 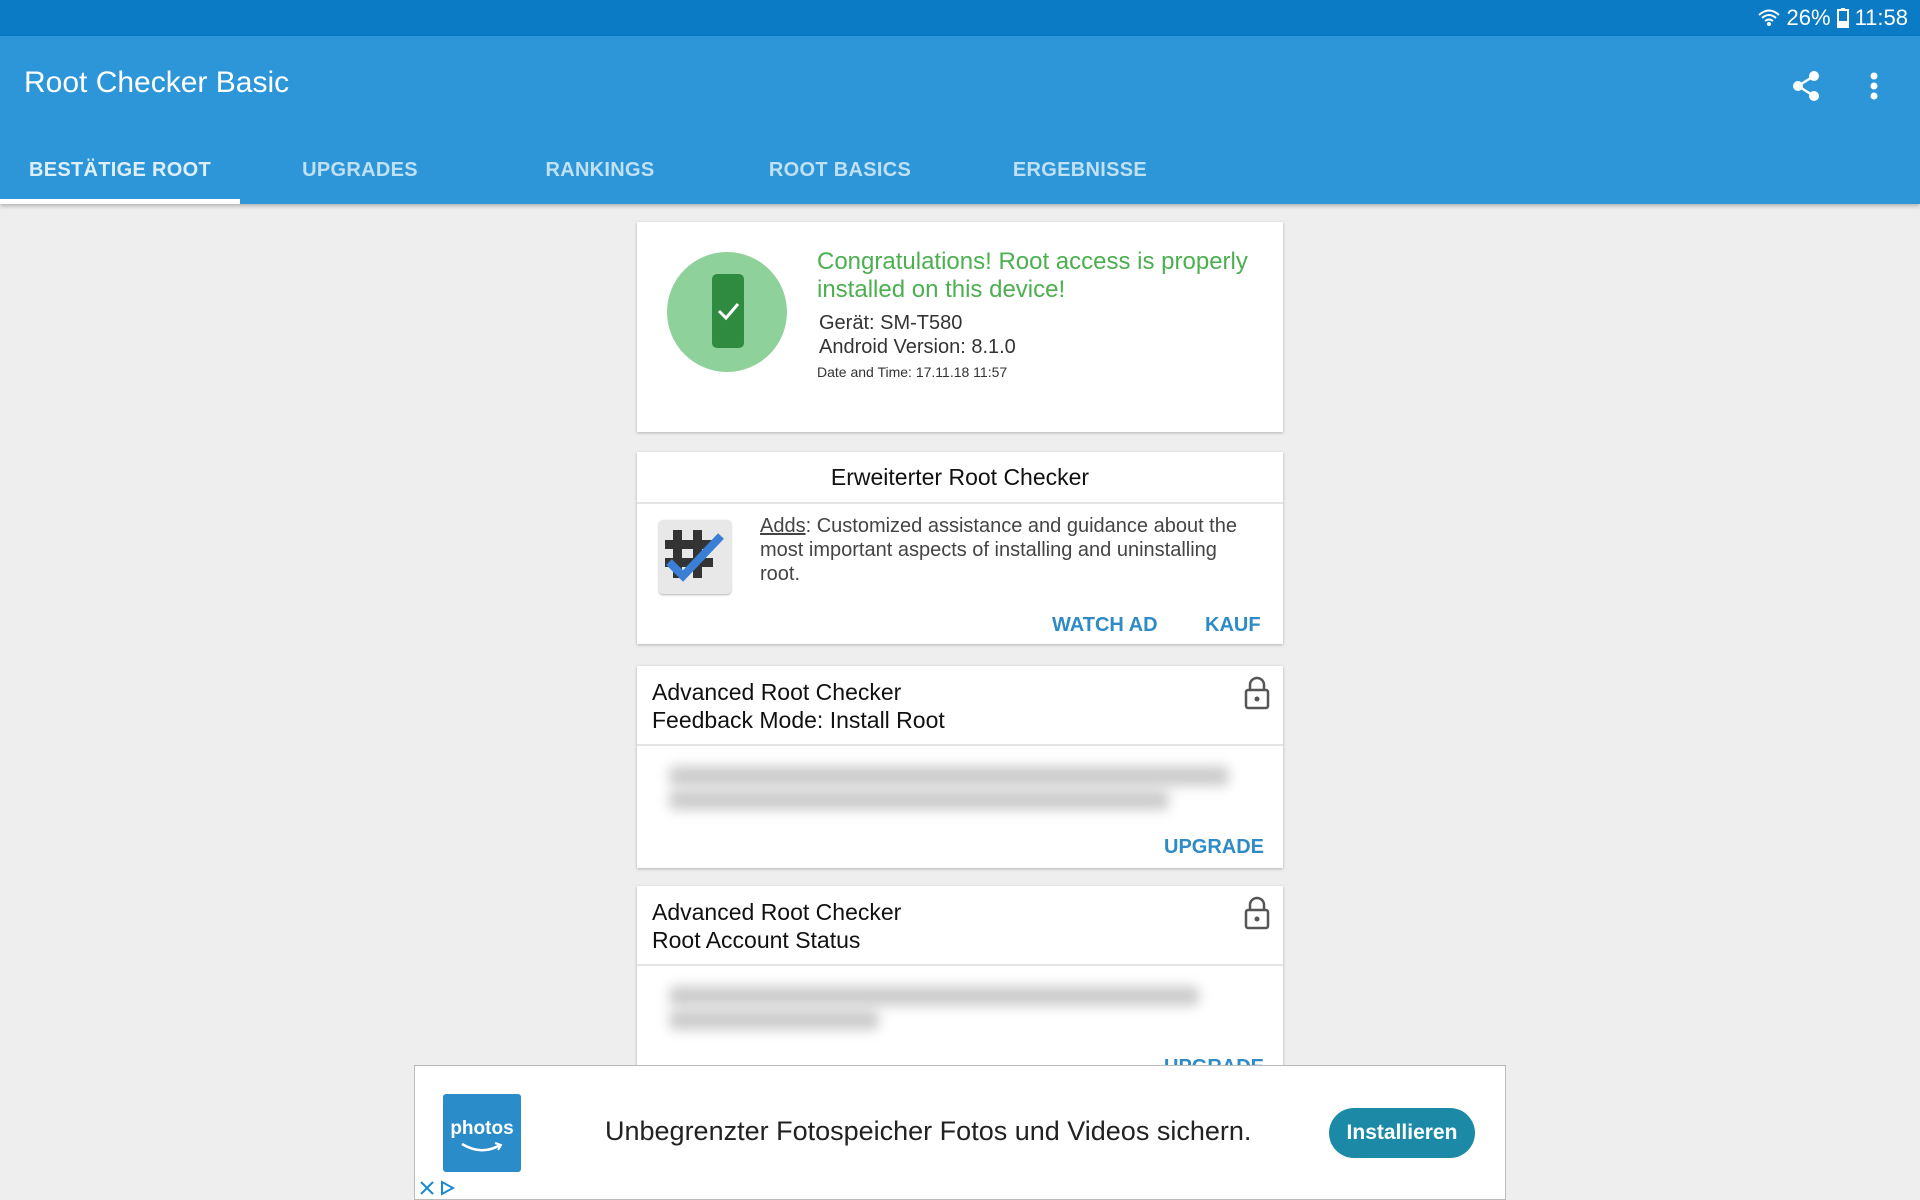 What do you see at coordinates (912, 372) in the screenshot?
I see `check-date-time: Date and Time: 17.11.18 11:57` at bounding box center [912, 372].